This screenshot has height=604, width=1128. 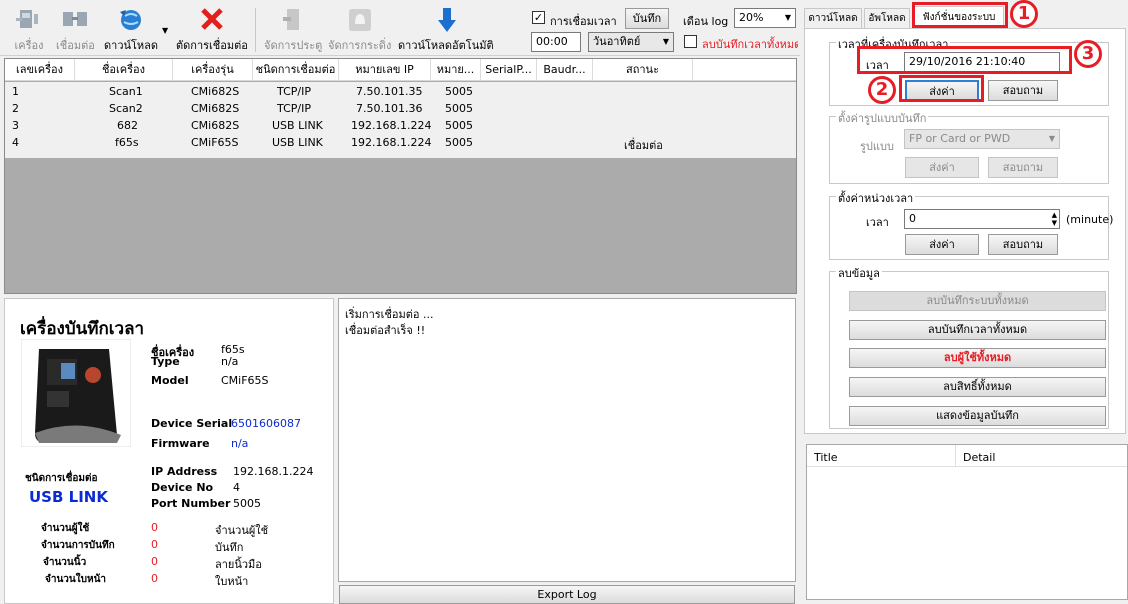 I want to click on delay-label: เวลา, so click(x=877, y=222).